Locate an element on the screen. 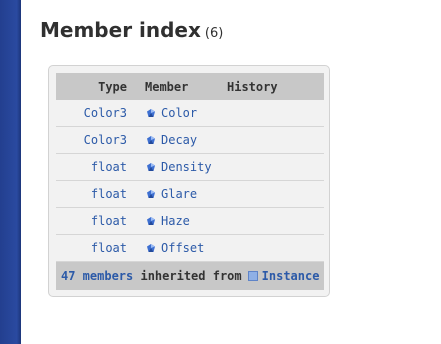 This screenshot has width=441, height=344. instance-class-link: Instance is located at coordinates (291, 276).